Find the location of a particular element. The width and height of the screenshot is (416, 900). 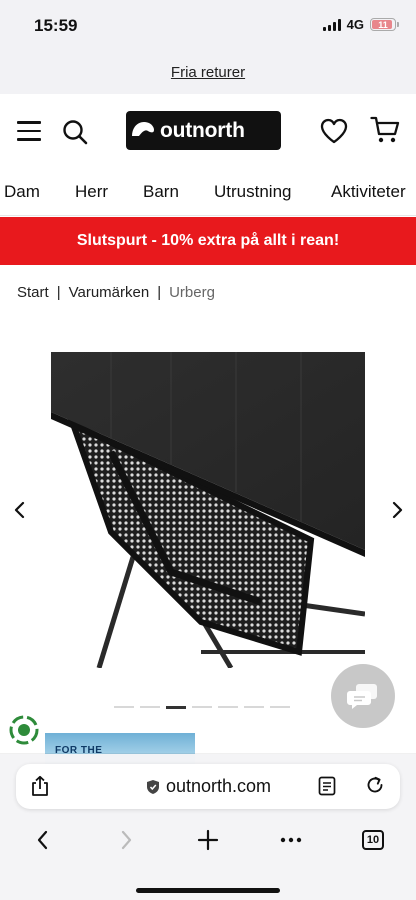

logo-text: outnorth is located at coordinates (202, 130).